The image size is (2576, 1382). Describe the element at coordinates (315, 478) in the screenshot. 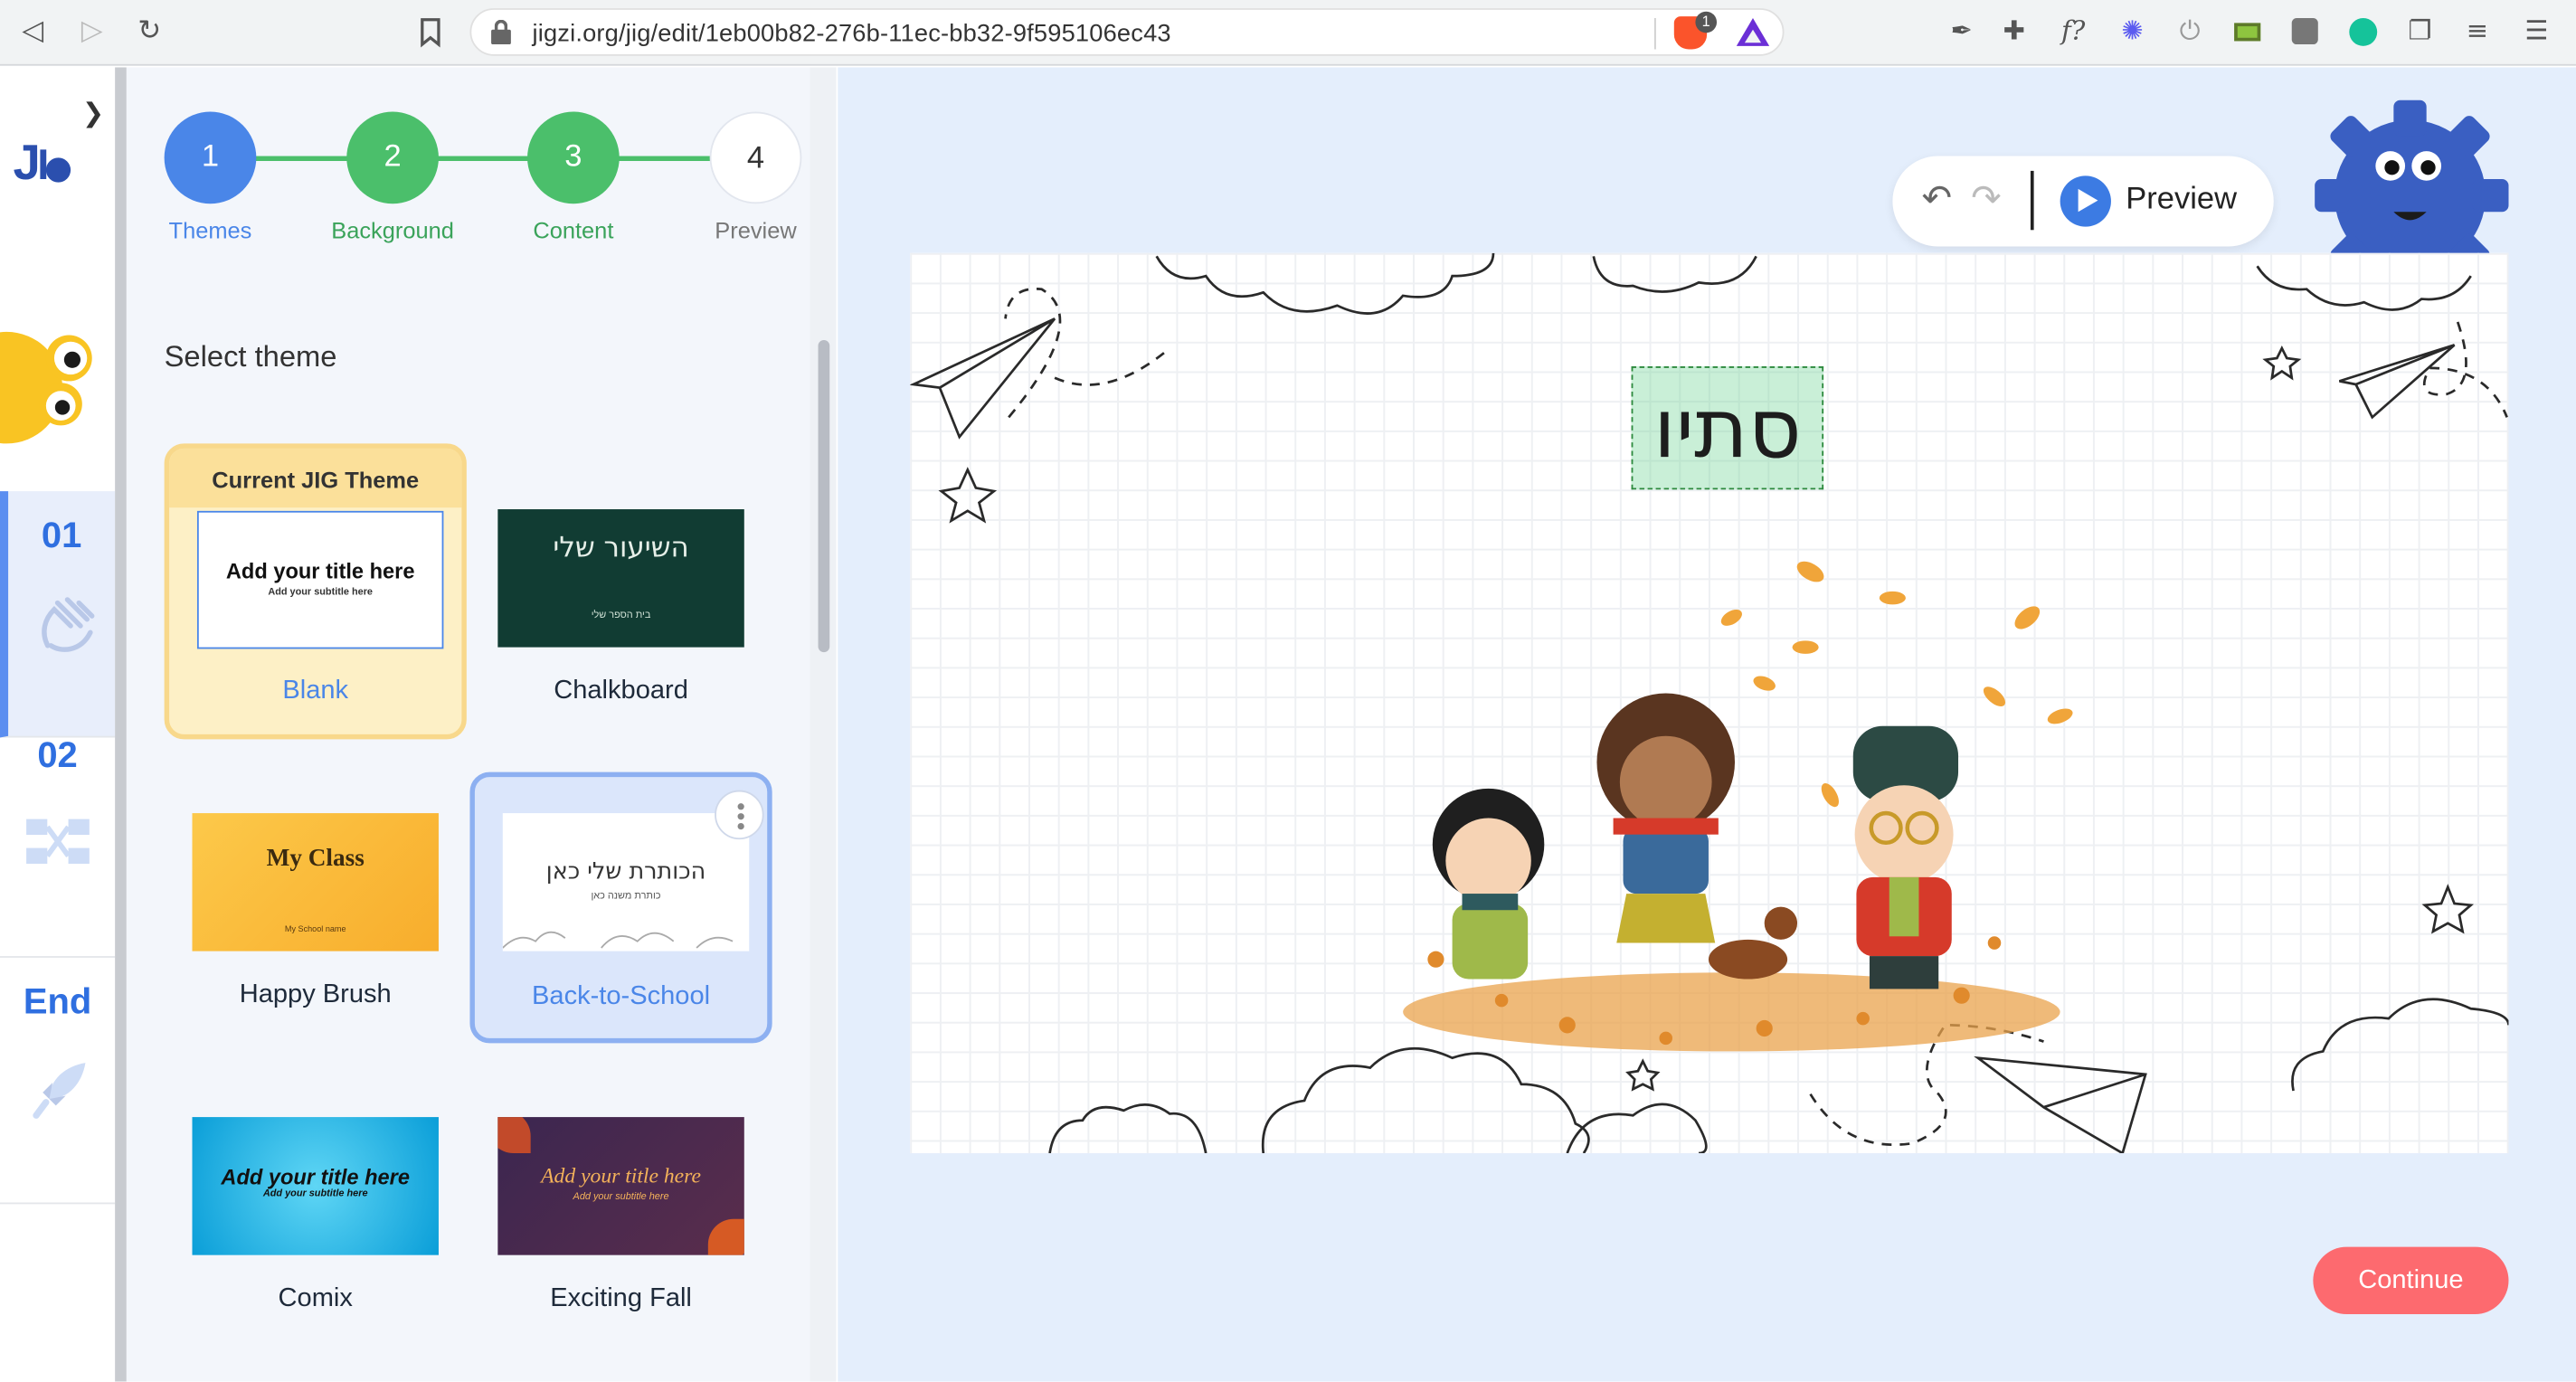

I see `current-theme-badge: Current JIG Theme` at that location.